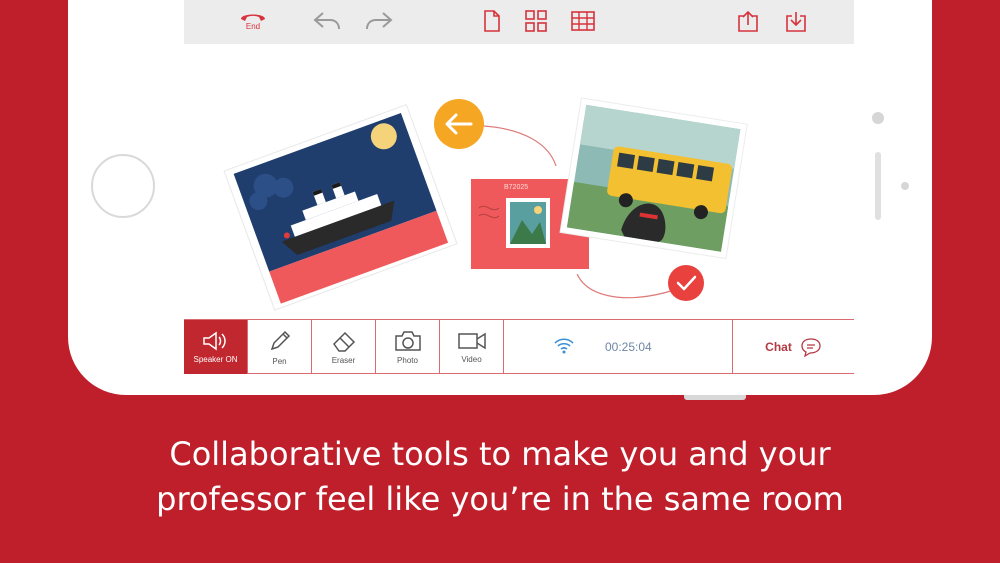 This screenshot has height=563, width=1000. What do you see at coordinates (279, 361) in the screenshot?
I see `pen-label: Pen` at bounding box center [279, 361].